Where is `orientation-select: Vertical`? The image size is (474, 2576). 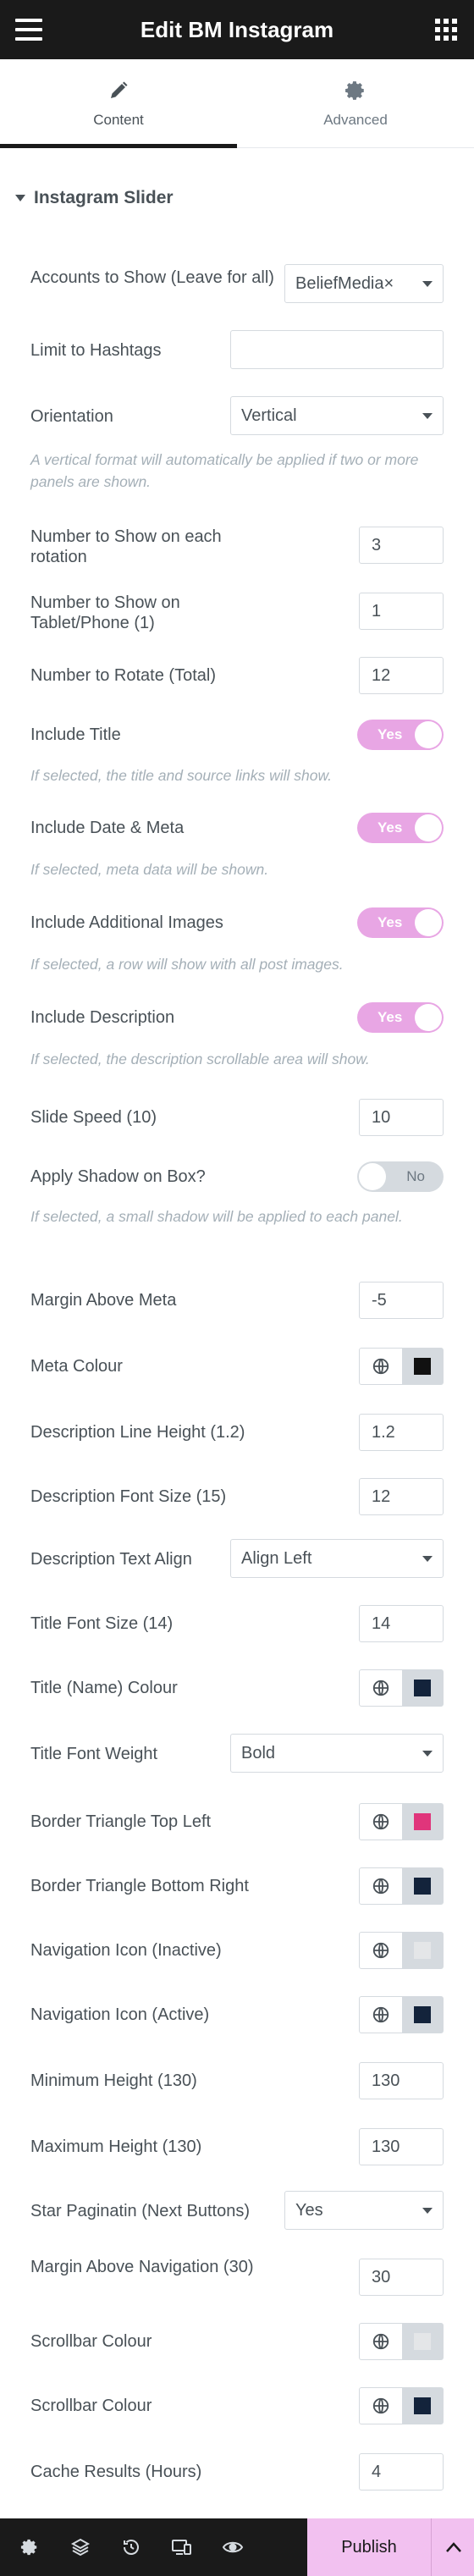
orientation-select: Vertical is located at coordinates (337, 415).